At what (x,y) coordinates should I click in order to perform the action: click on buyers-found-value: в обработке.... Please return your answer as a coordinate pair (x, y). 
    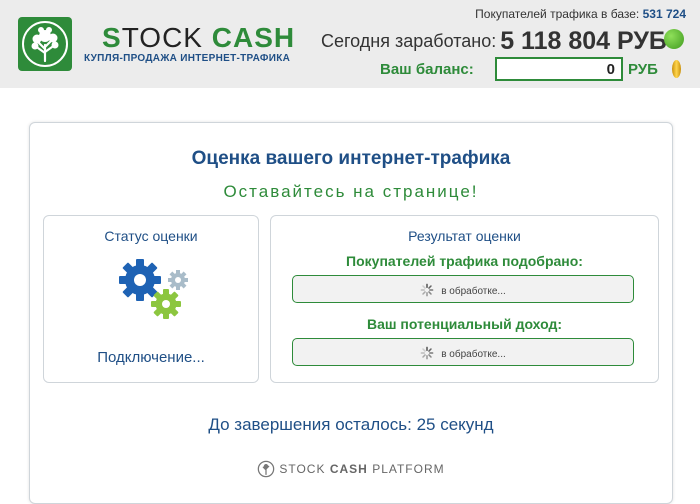
    Looking at the image, I should click on (473, 291).